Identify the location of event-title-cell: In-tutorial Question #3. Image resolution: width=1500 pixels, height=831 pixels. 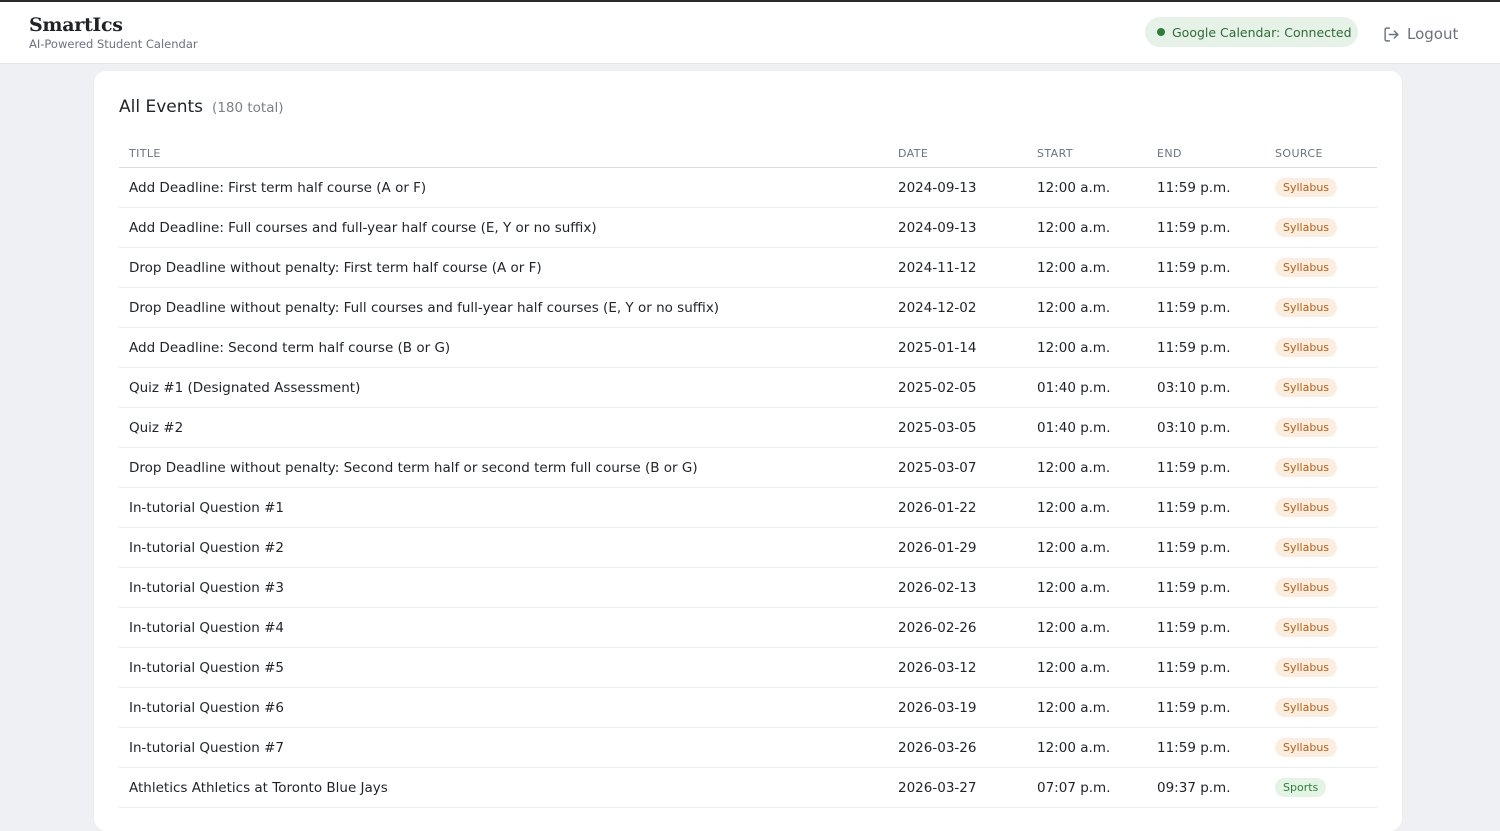
(503, 587).